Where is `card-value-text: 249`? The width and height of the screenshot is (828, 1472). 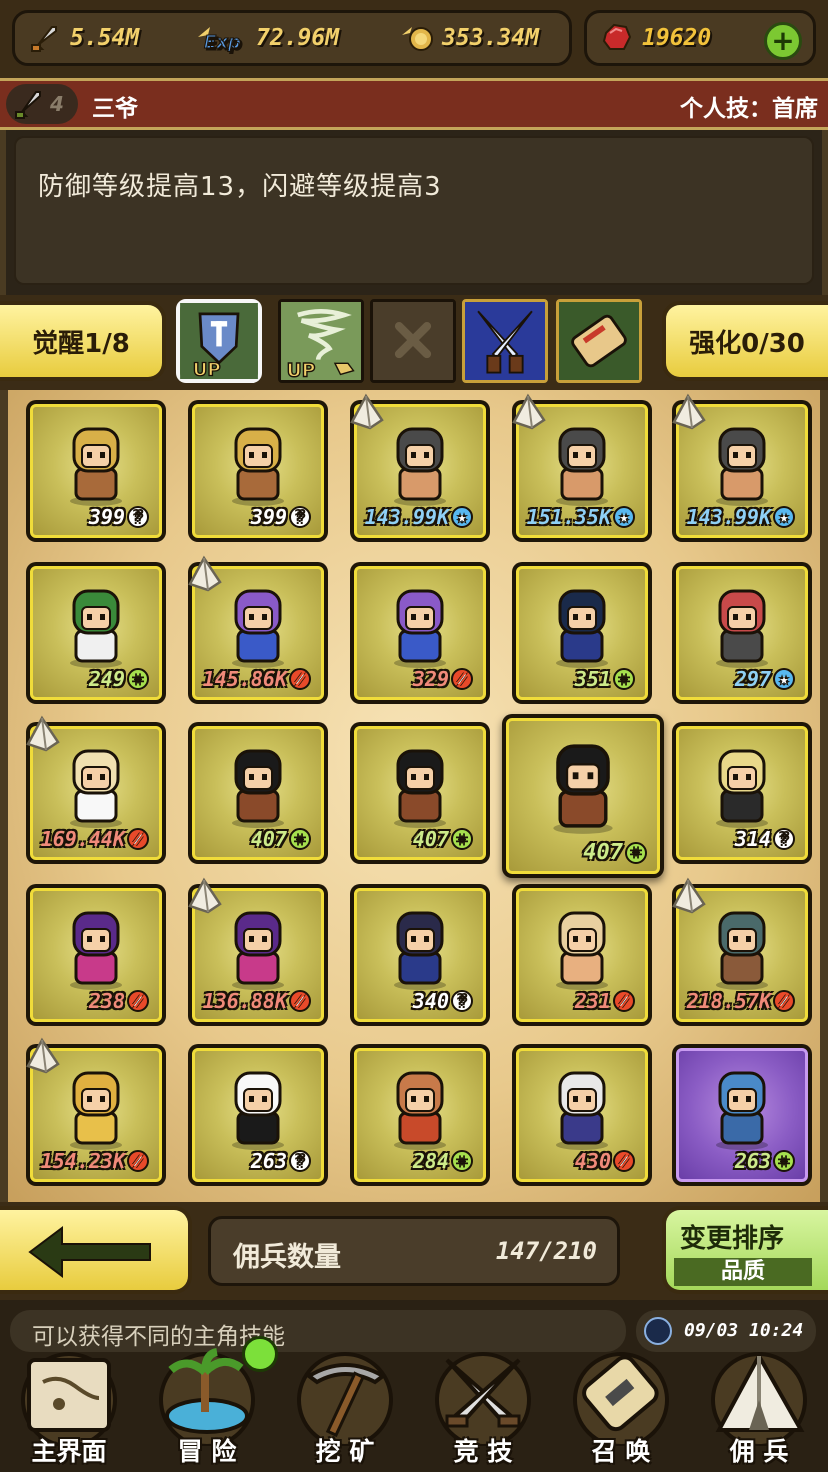 card-value-text: 249 is located at coordinates (106, 679).